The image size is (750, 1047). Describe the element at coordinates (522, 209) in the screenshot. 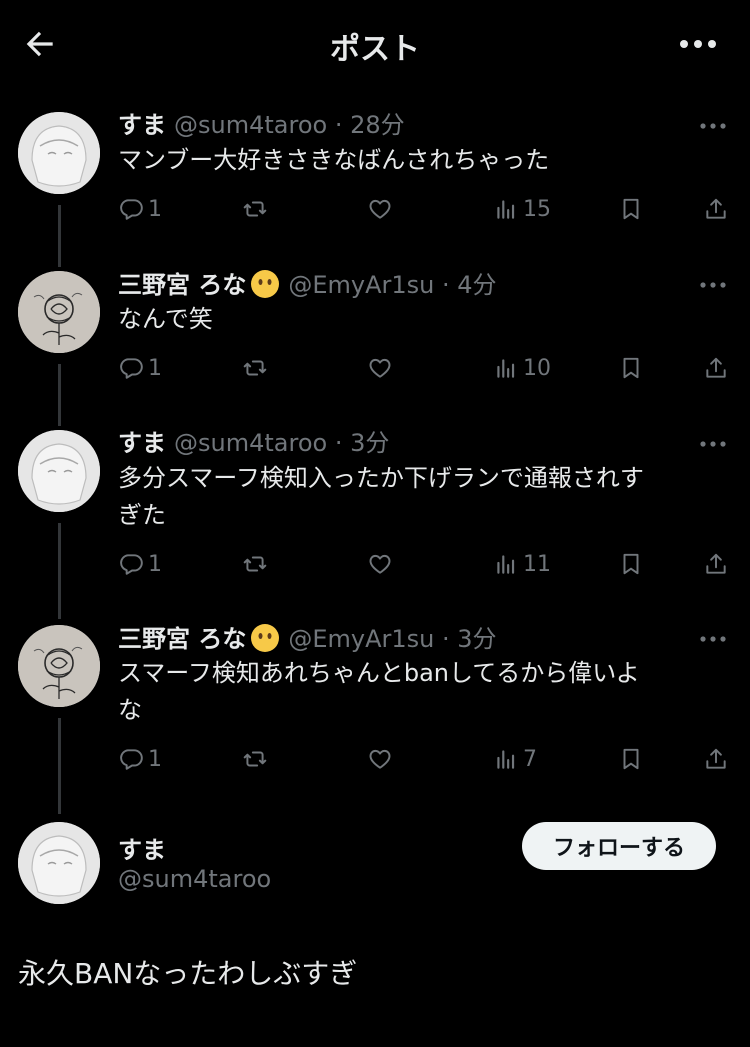

I see `views-button: 15` at that location.